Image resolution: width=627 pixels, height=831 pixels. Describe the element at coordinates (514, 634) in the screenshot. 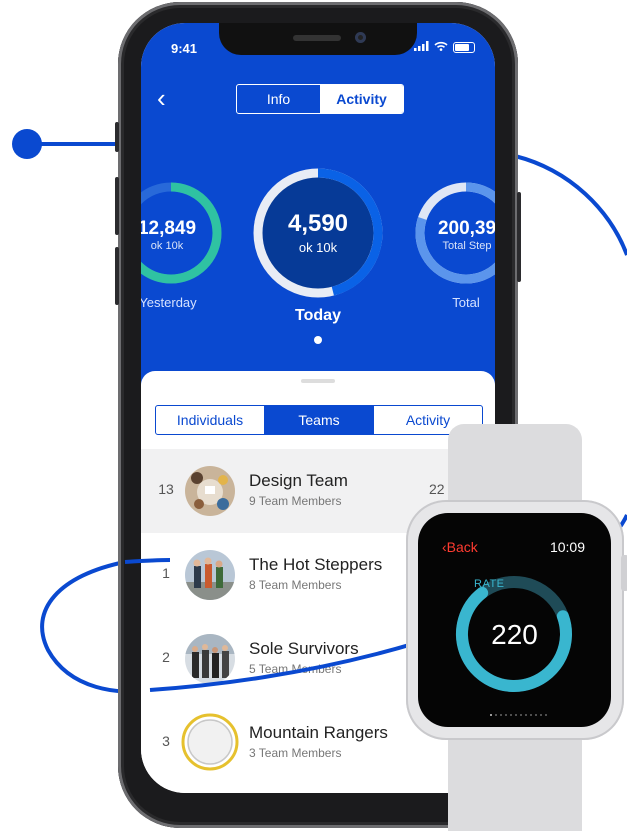

I see `watch-metric-value: 220` at that location.